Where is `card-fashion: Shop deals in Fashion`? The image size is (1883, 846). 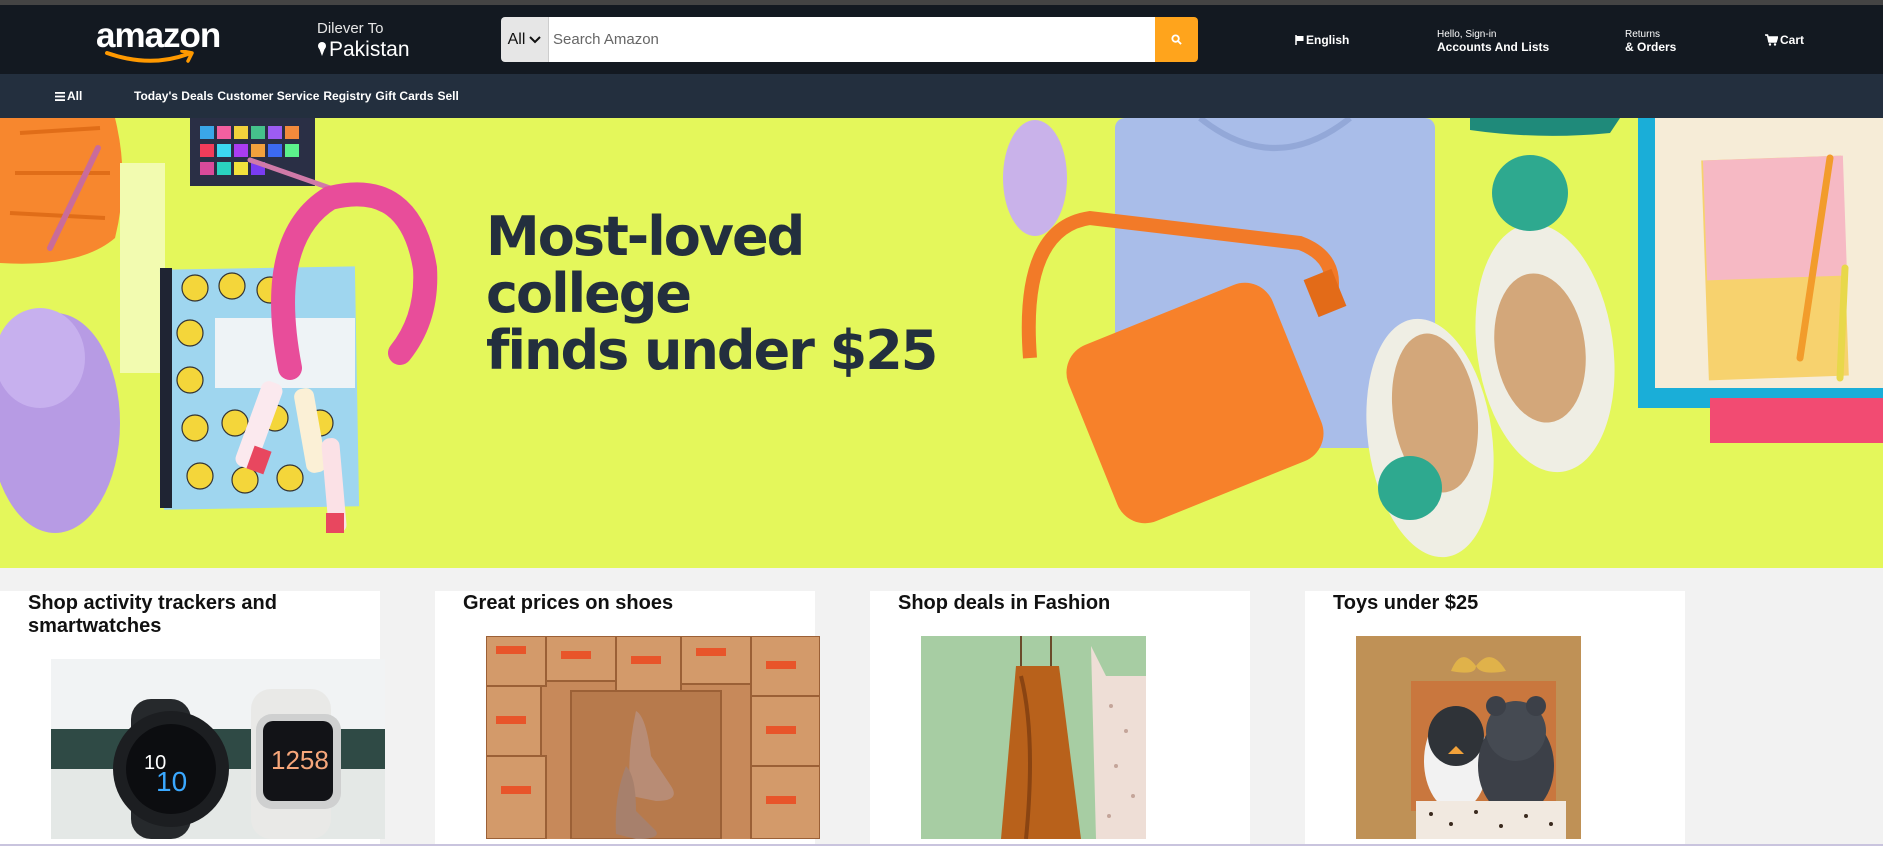
card-fashion: Shop deals in Fashion is located at coordinates (1060, 718).